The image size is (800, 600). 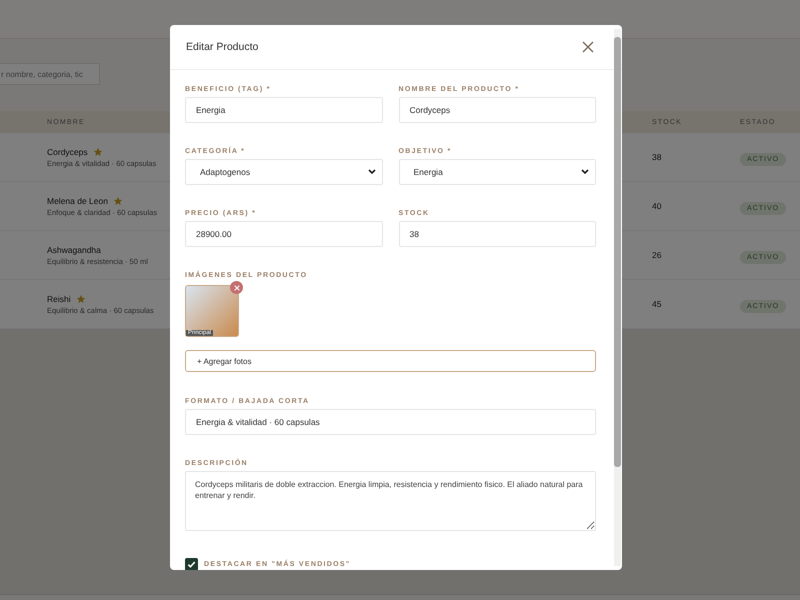 I want to click on remove-button, so click(x=236, y=287).